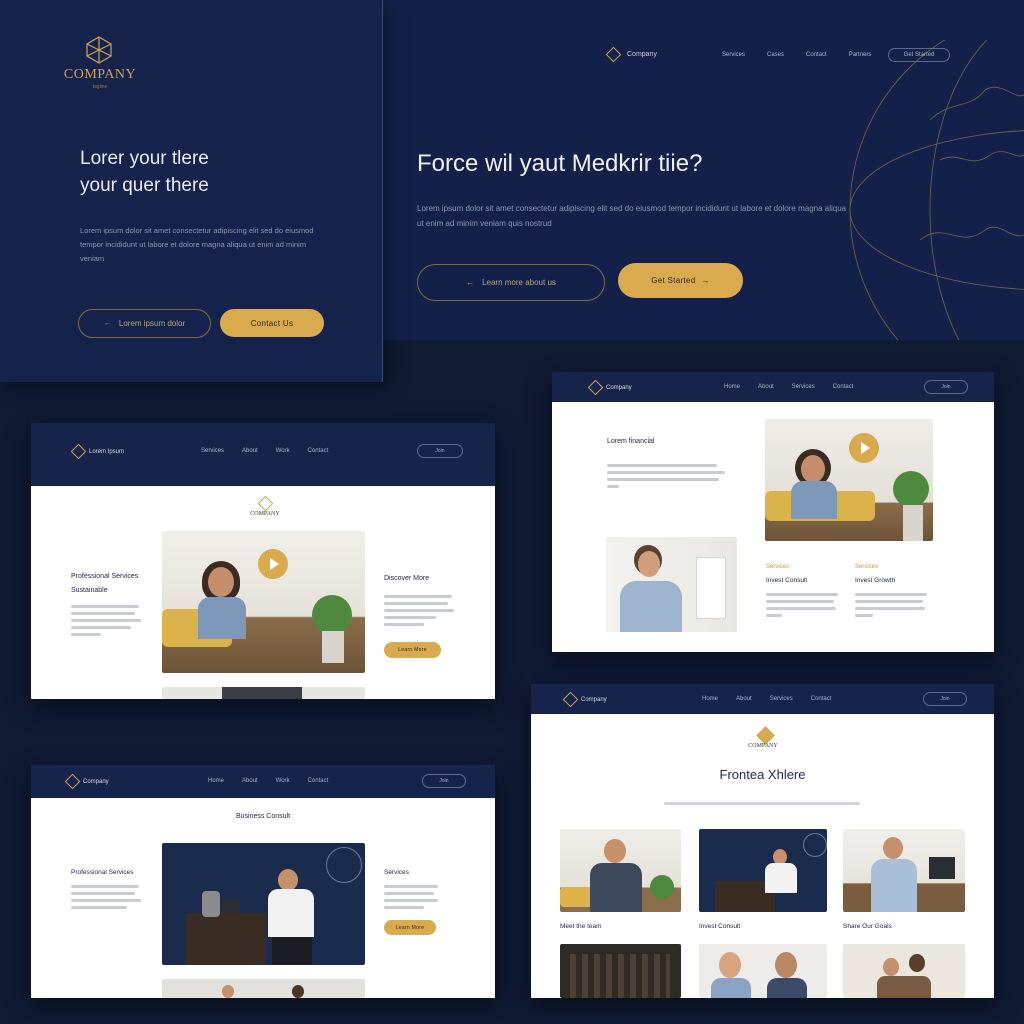 This screenshot has height=1024, width=1024. I want to click on card-c-nav-button: Join, so click(444, 781).